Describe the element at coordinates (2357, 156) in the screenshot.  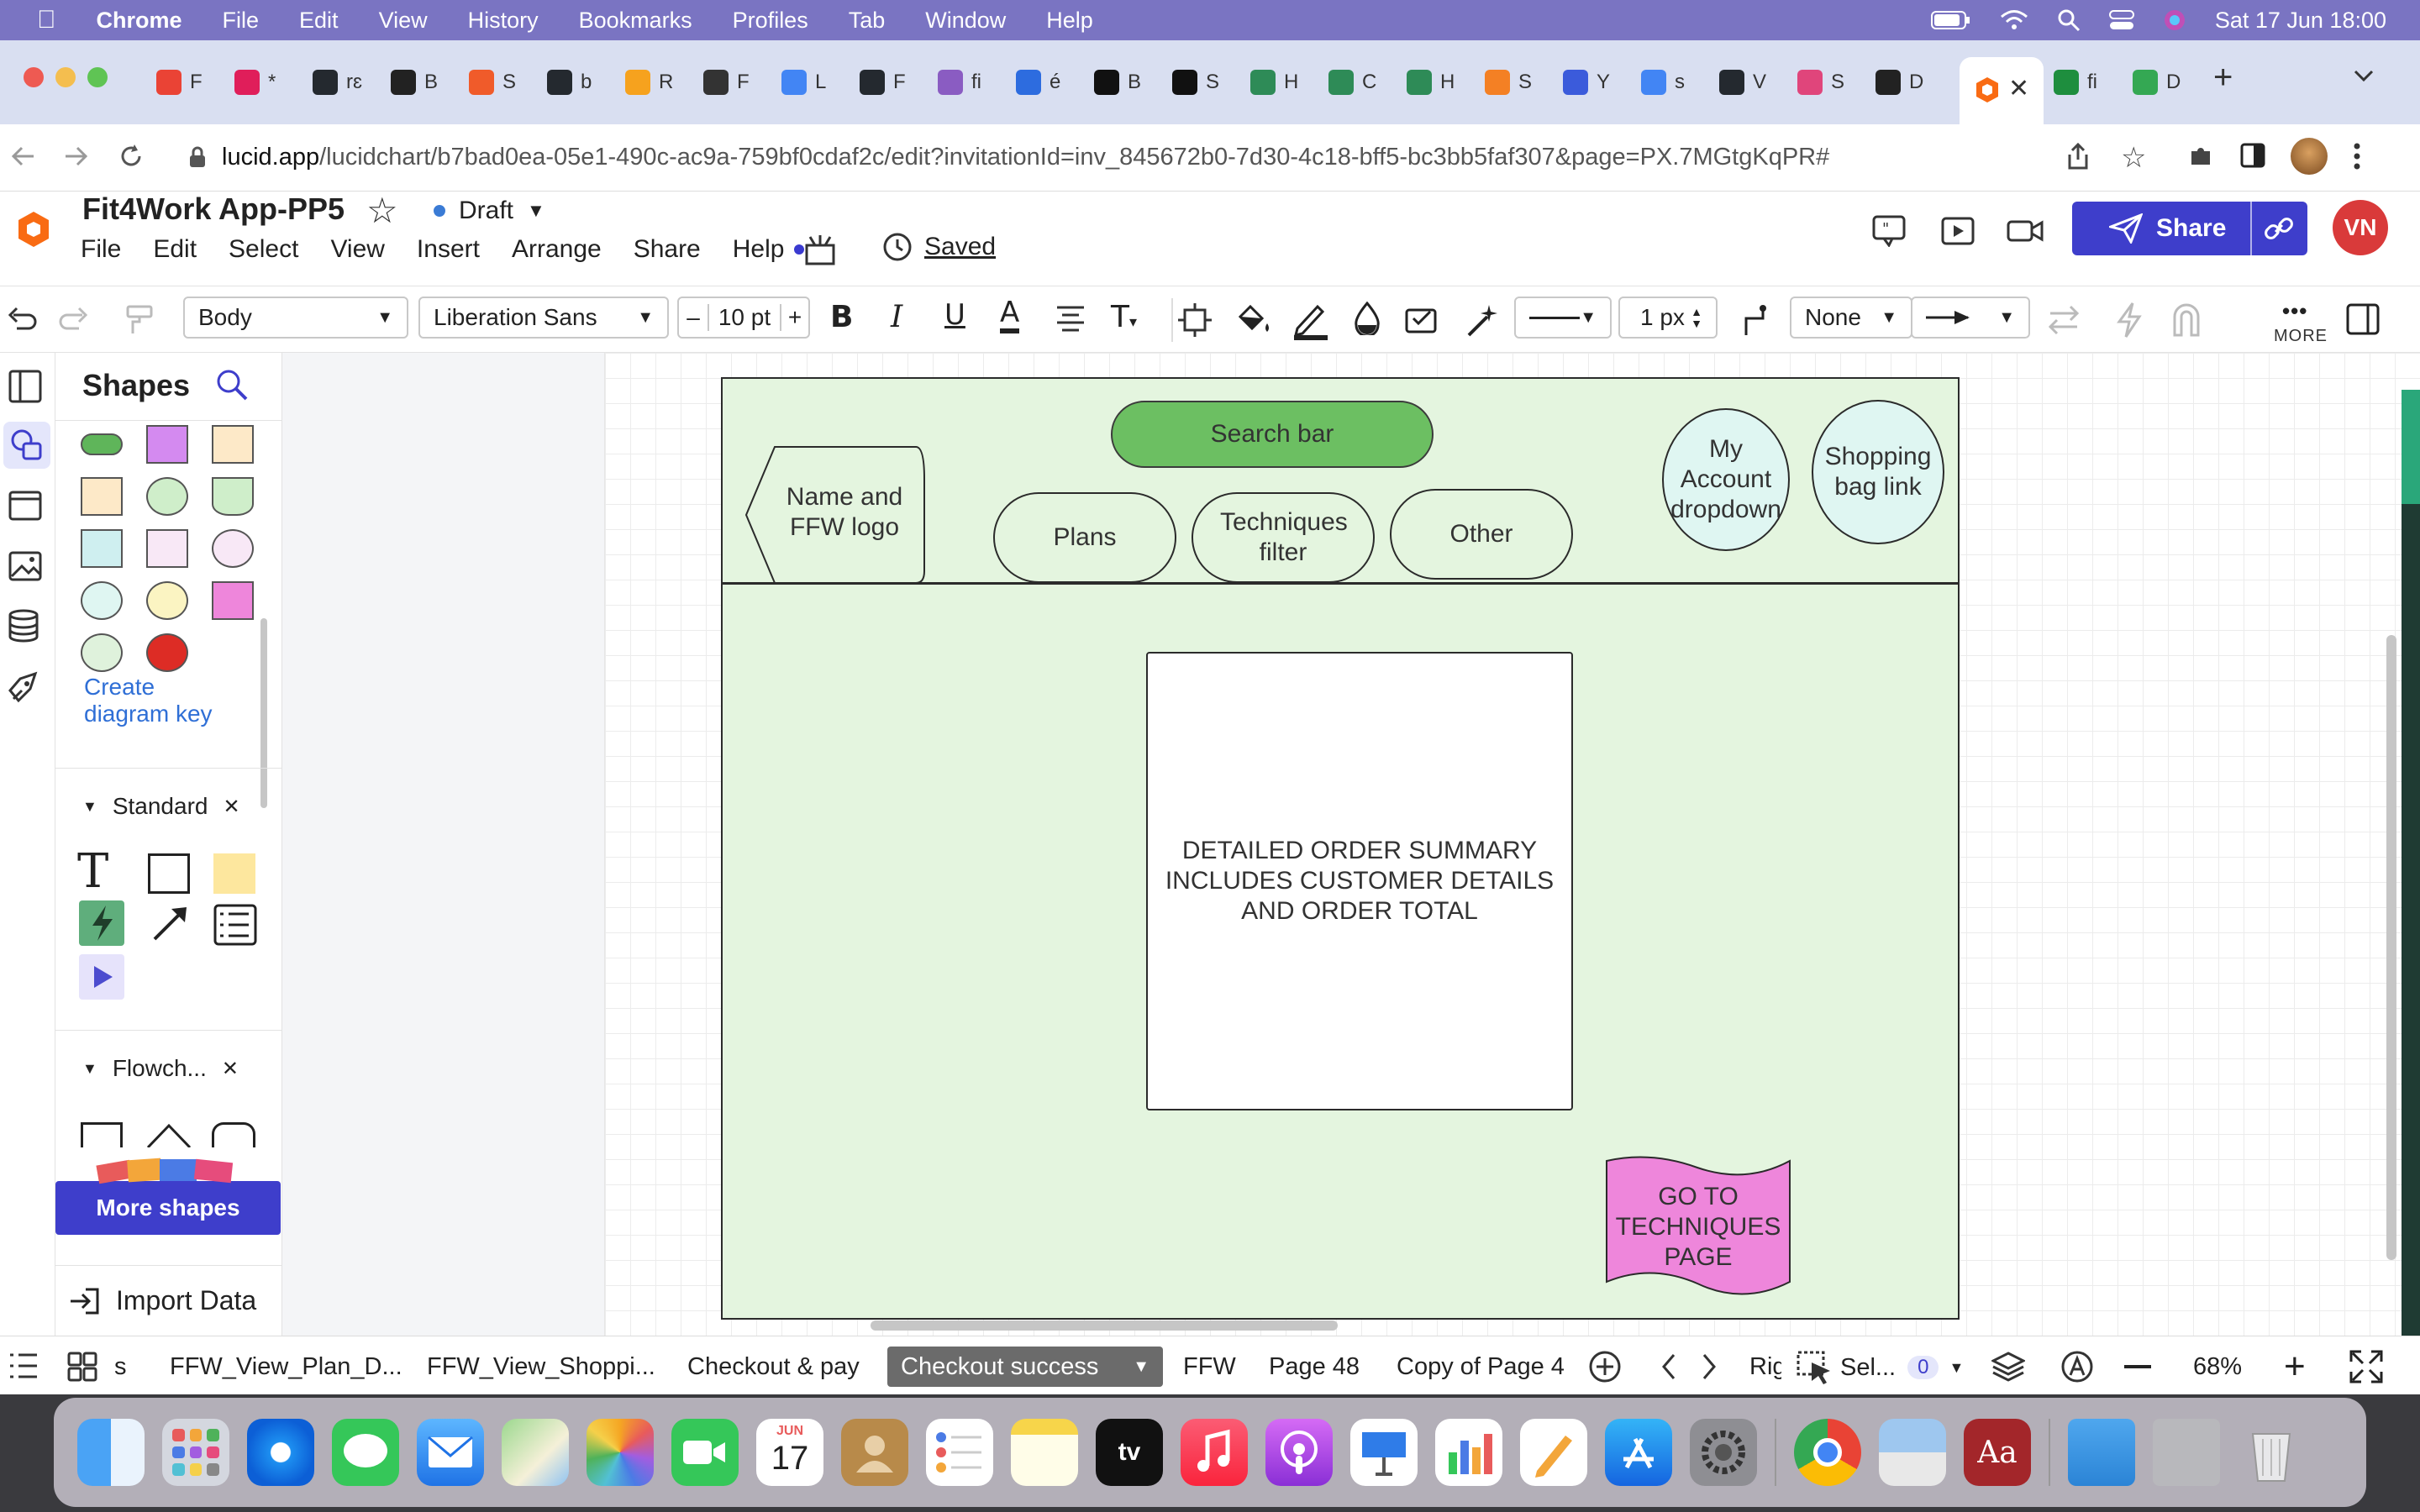
I see `chrome-menu-icon` at that location.